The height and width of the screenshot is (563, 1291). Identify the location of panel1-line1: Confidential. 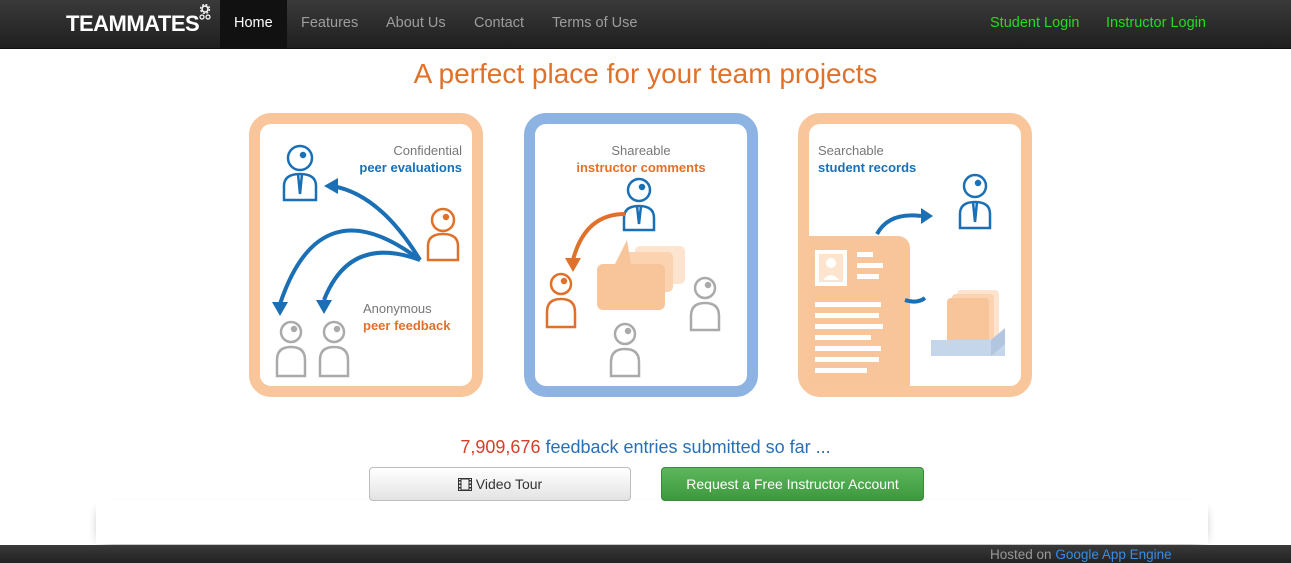
(427, 150).